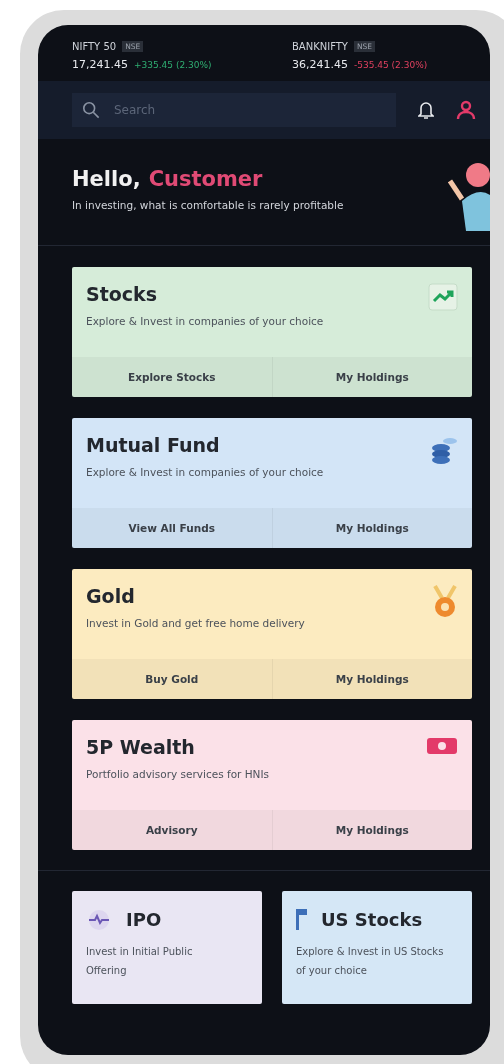 Image resolution: width=504 pixels, height=1064 pixels. What do you see at coordinates (172, 679) in the screenshot?
I see `card-action-button: Buy Gold` at bounding box center [172, 679].